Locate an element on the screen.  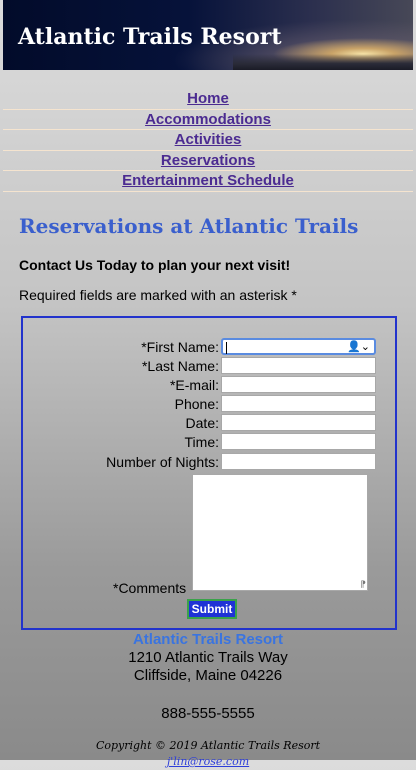
time-row: Time: is located at coordinates (209, 442).